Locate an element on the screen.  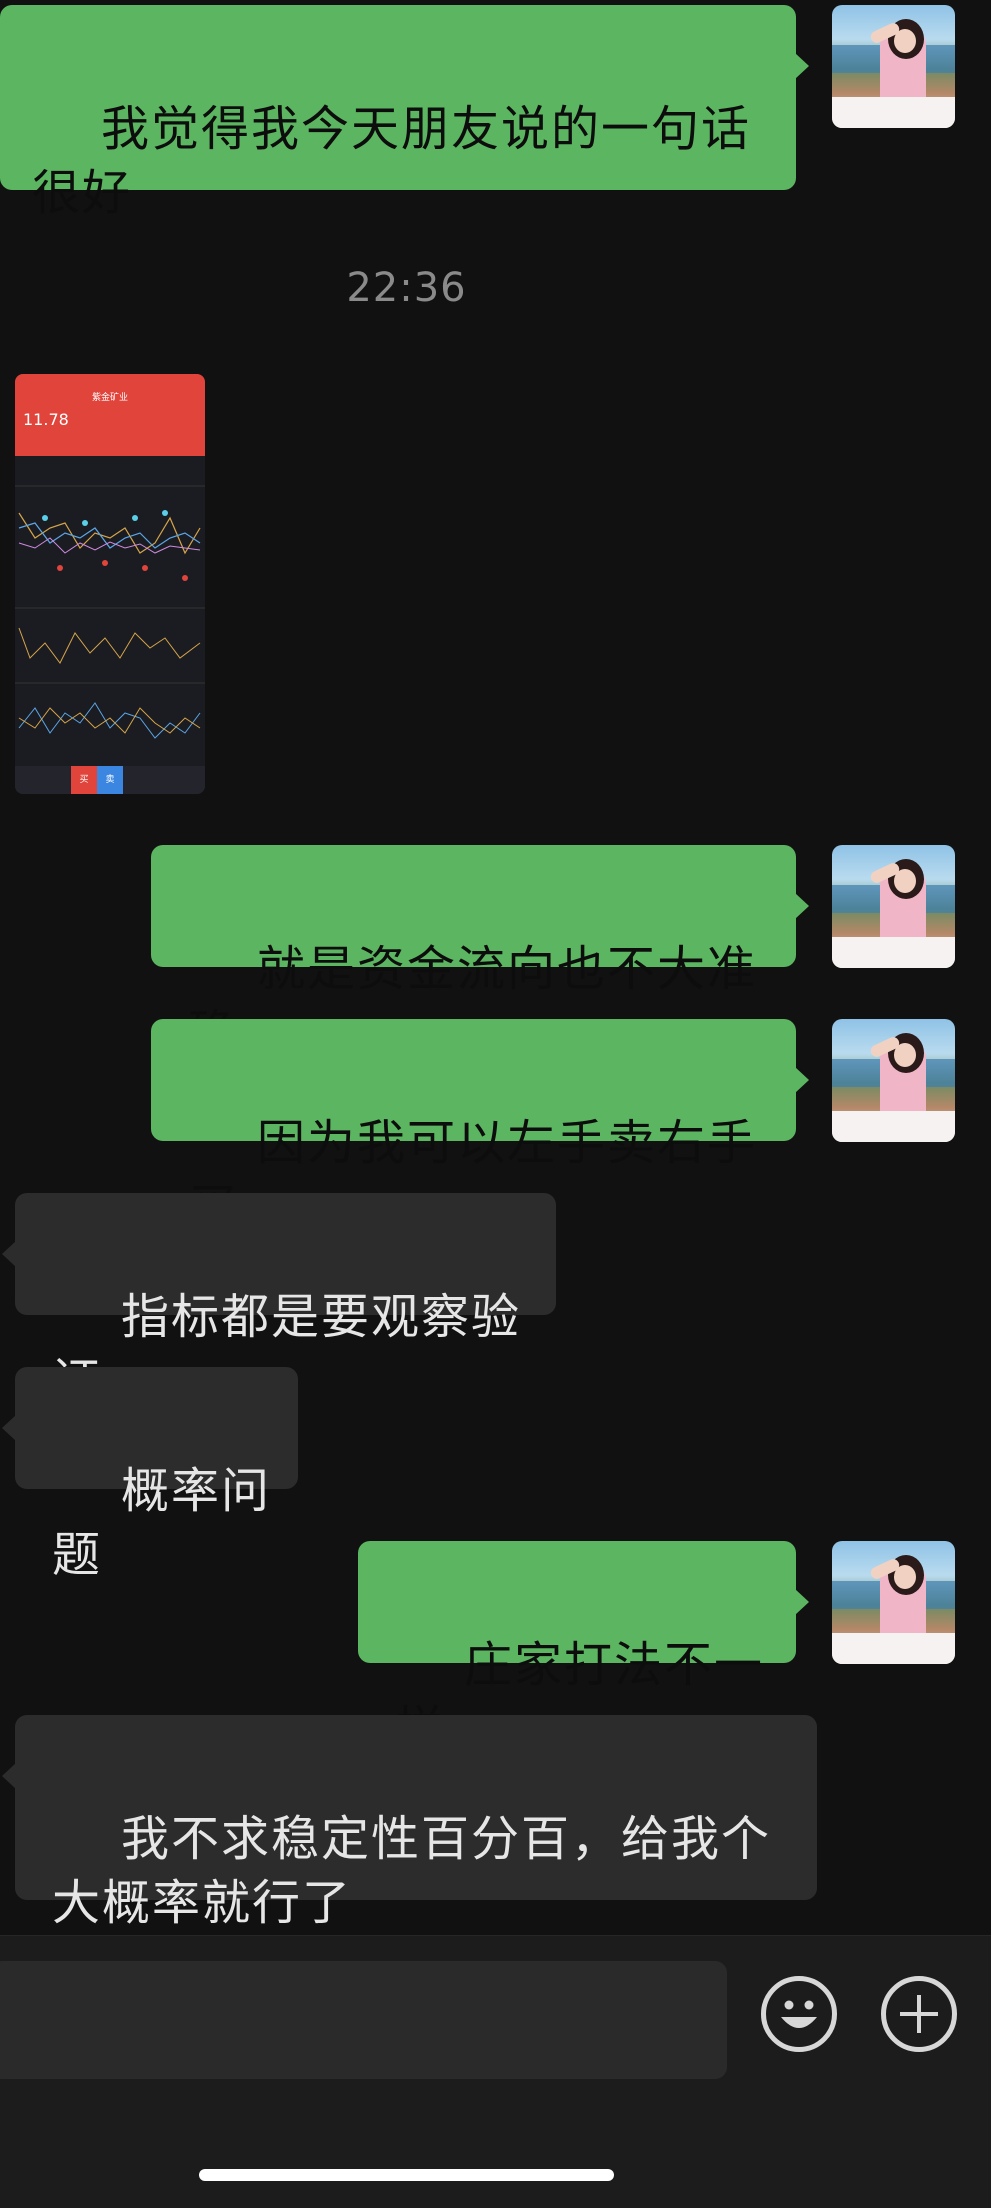
stock-name: 紫金矿业 is located at coordinates (109, 398).